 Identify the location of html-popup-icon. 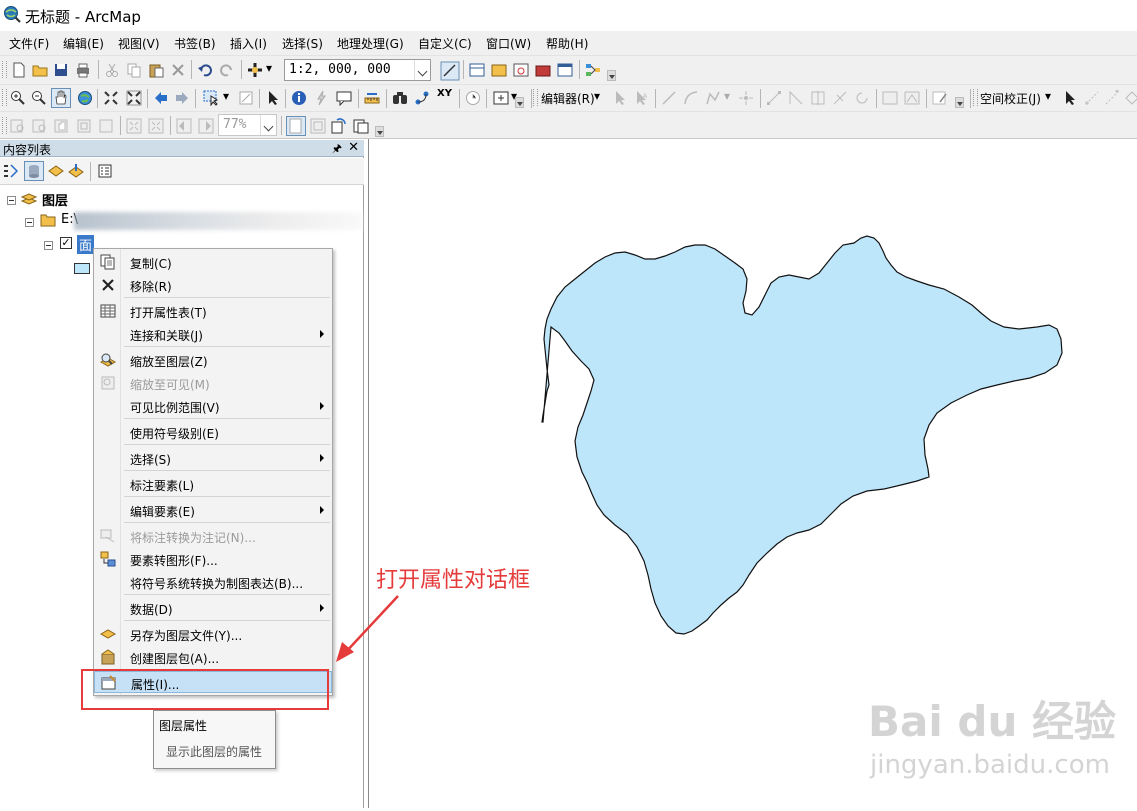
(344, 98).